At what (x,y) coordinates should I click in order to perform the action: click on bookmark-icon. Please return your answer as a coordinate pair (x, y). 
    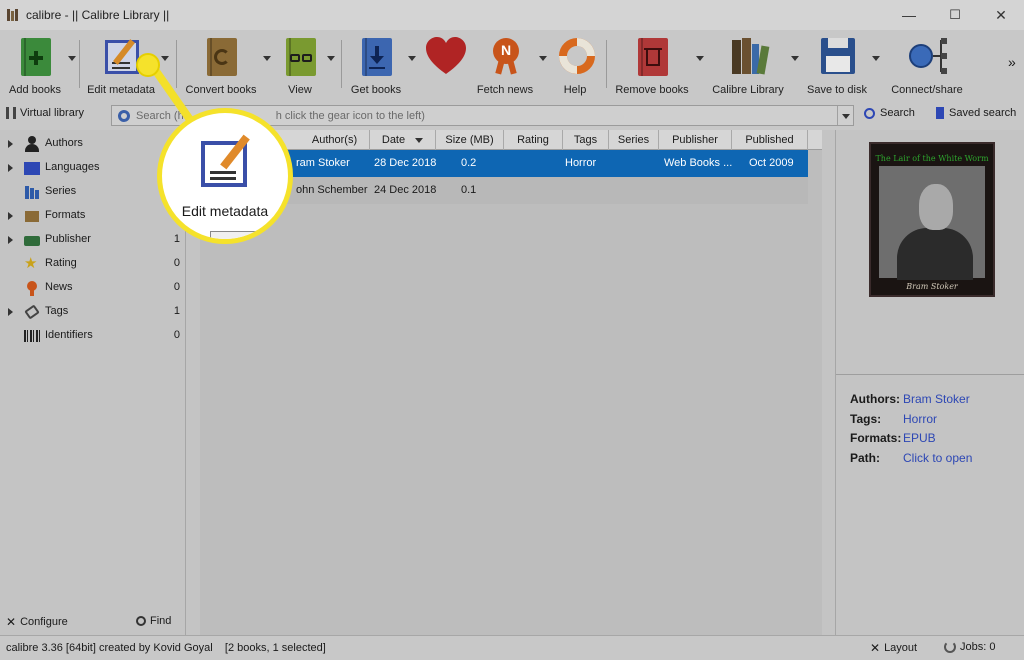
    Looking at the image, I should click on (940, 113).